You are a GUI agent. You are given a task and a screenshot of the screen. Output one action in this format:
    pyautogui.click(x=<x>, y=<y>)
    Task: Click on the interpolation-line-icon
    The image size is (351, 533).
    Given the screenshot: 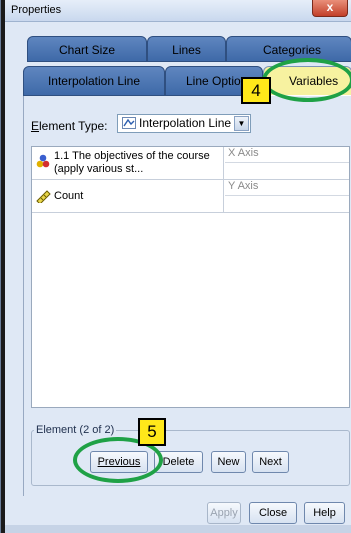 What is the action you would take?
    pyautogui.click(x=129, y=123)
    